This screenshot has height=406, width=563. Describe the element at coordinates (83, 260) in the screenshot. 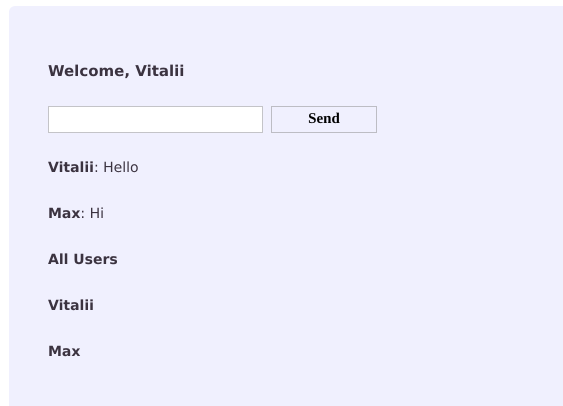

I see `users-heading: All Users` at that location.